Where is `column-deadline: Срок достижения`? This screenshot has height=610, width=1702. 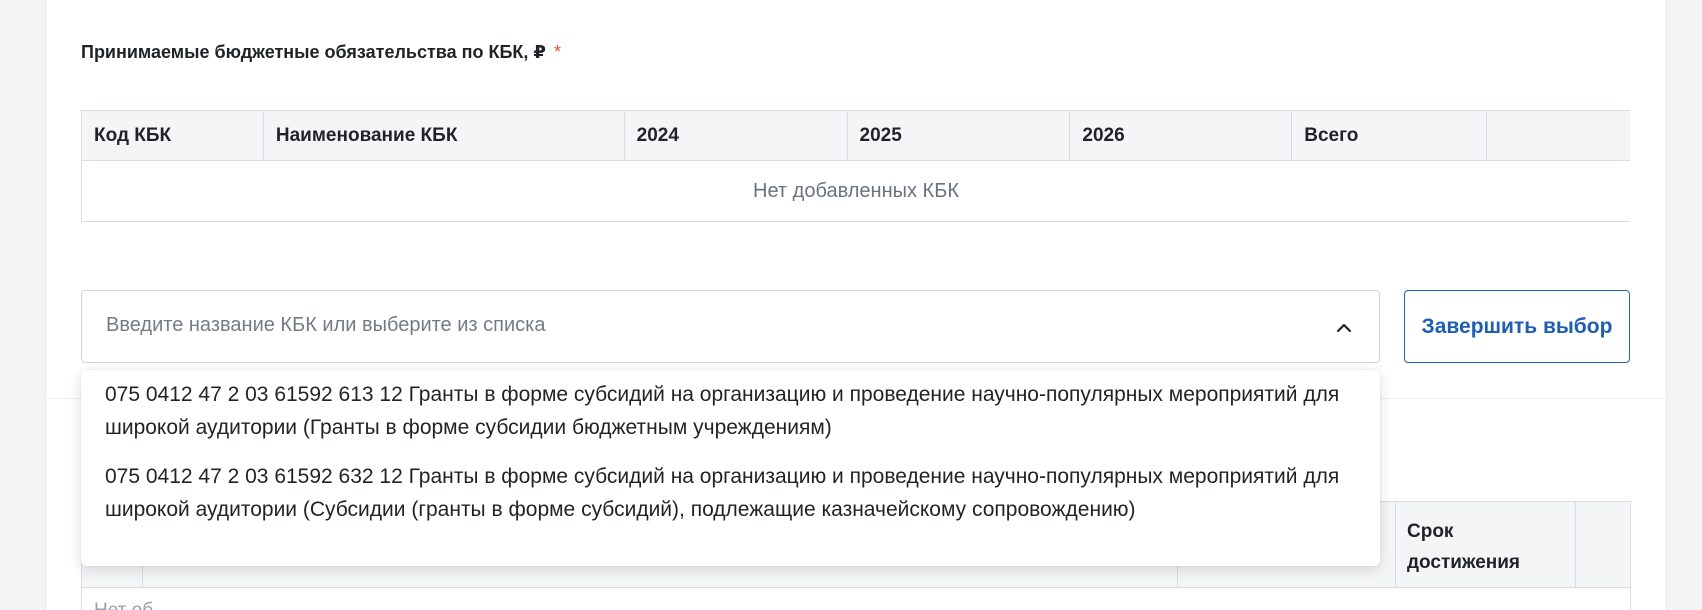
column-deadline: Срок достижения is located at coordinates (1463, 547).